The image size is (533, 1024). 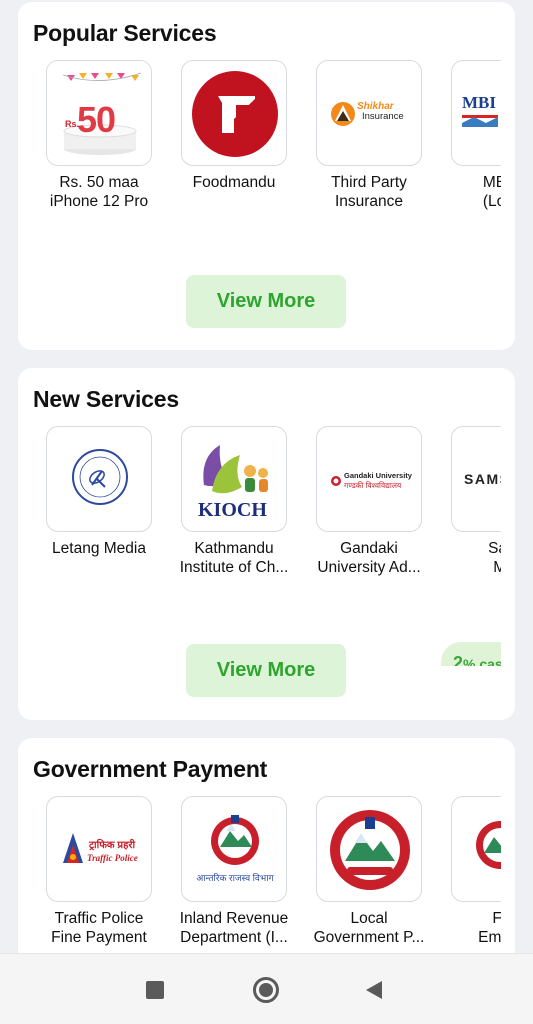 What do you see at coordinates (471, 654) in the screenshot?
I see `cashback-badge: 2% cas` at bounding box center [471, 654].